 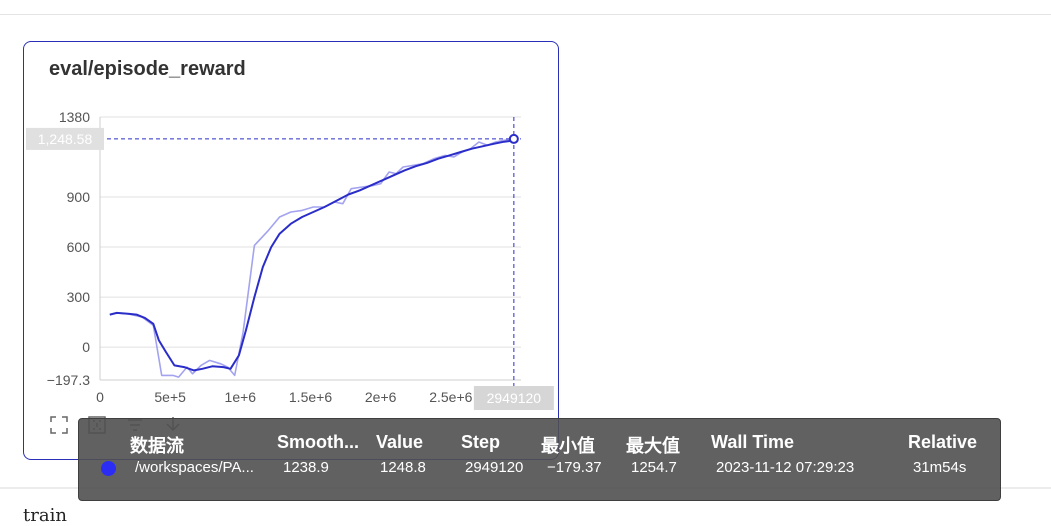 What do you see at coordinates (753, 442) in the screenshot?
I see `col-header-wall-time: Wall Time` at bounding box center [753, 442].